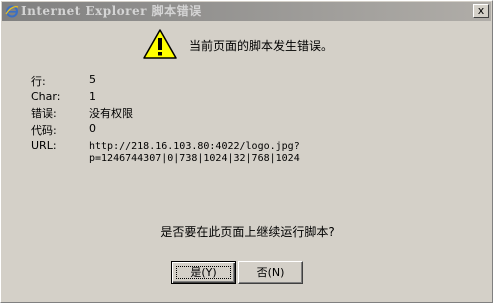 Image resolution: width=493 pixels, height=303 pixels. I want to click on no-button-label: 否(N), so click(270, 272).